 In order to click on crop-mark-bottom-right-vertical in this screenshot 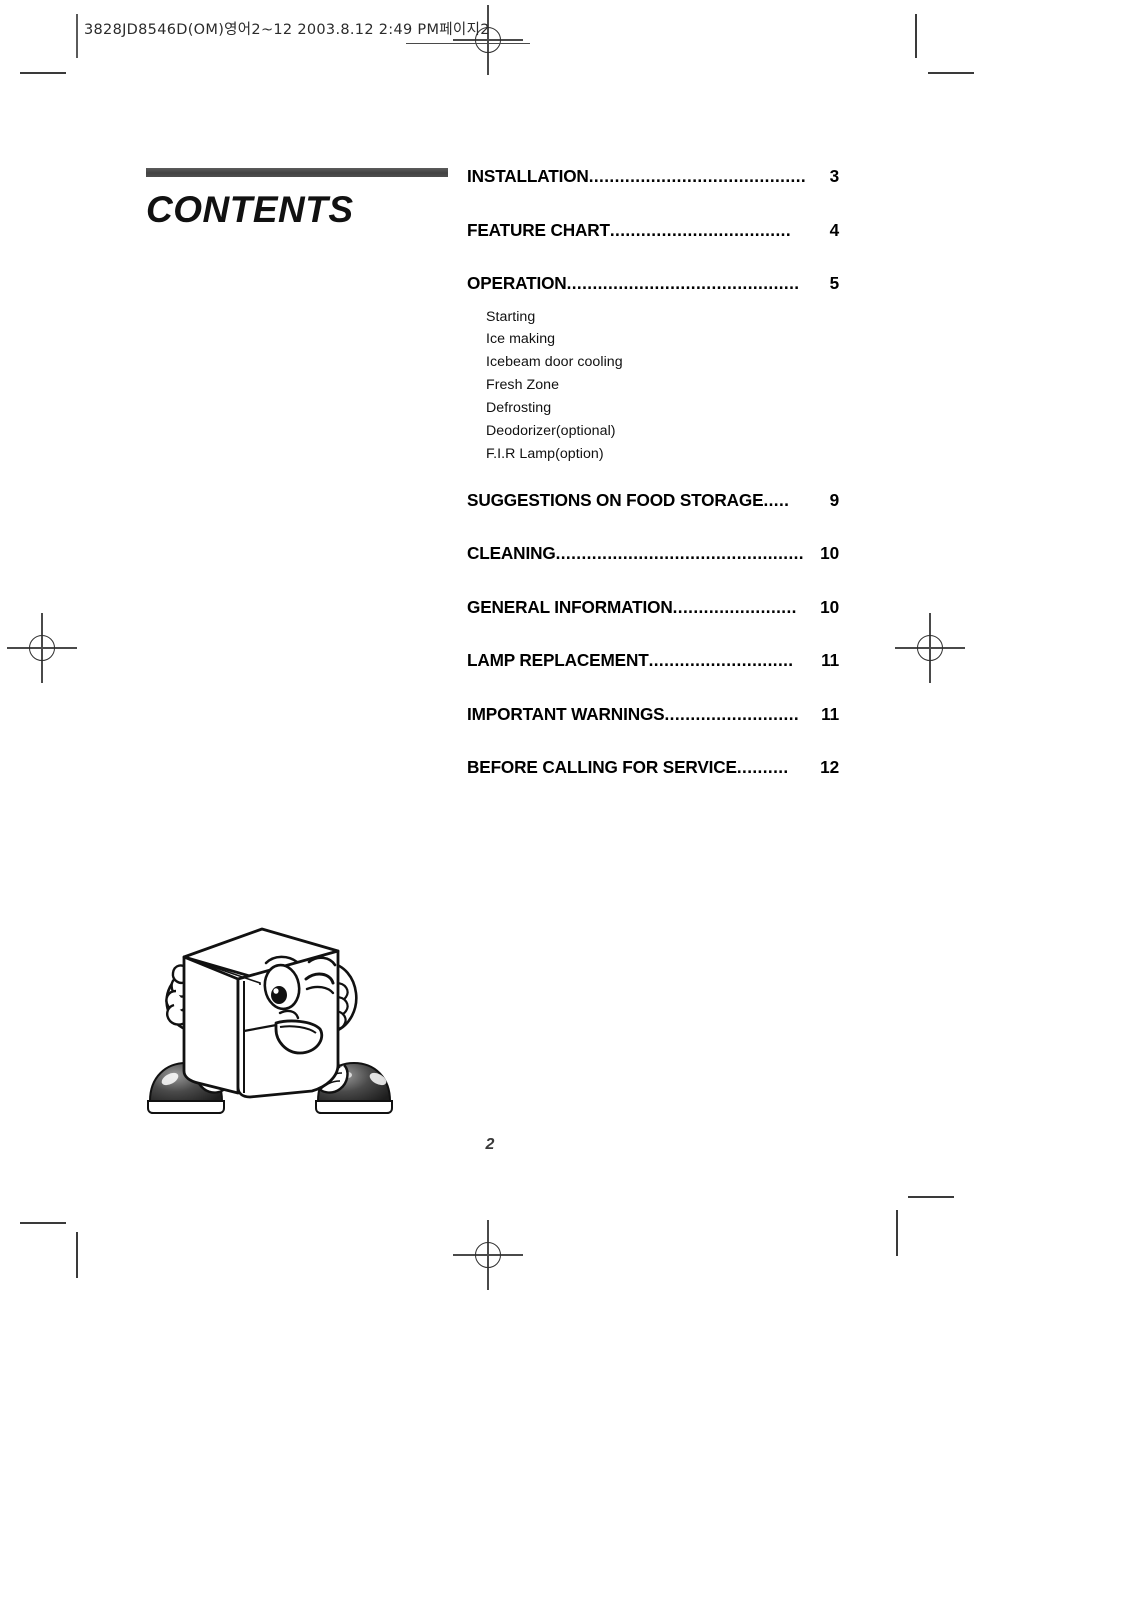, I will do `click(897, 1233)`.